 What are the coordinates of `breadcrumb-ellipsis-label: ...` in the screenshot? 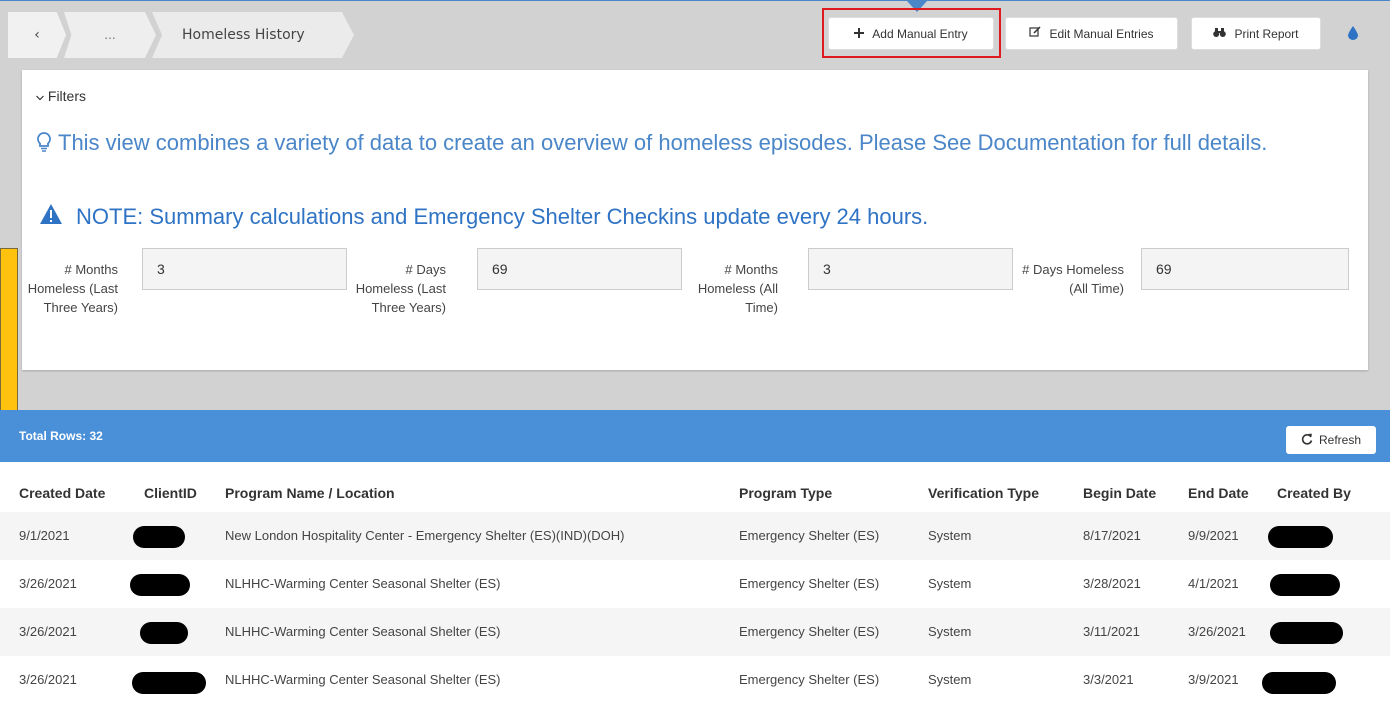 It's located at (110, 35).